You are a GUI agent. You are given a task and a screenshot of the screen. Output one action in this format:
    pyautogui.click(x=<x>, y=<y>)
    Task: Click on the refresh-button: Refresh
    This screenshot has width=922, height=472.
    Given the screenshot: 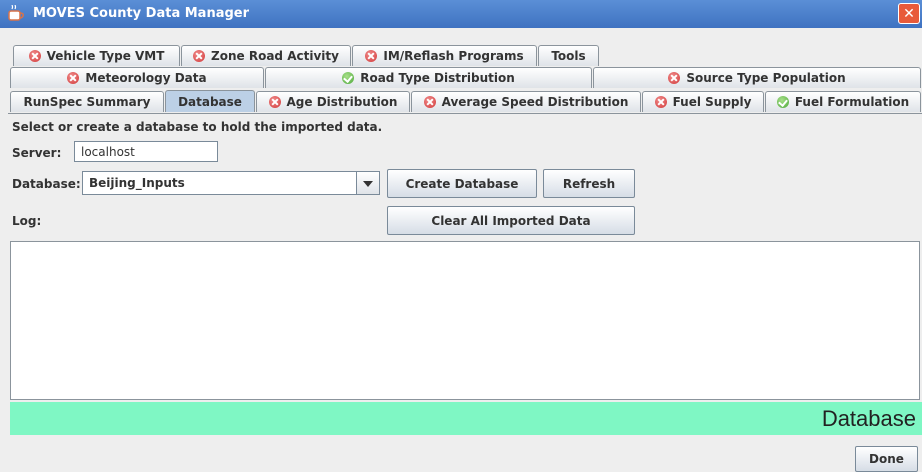 What is the action you would take?
    pyautogui.click(x=589, y=183)
    